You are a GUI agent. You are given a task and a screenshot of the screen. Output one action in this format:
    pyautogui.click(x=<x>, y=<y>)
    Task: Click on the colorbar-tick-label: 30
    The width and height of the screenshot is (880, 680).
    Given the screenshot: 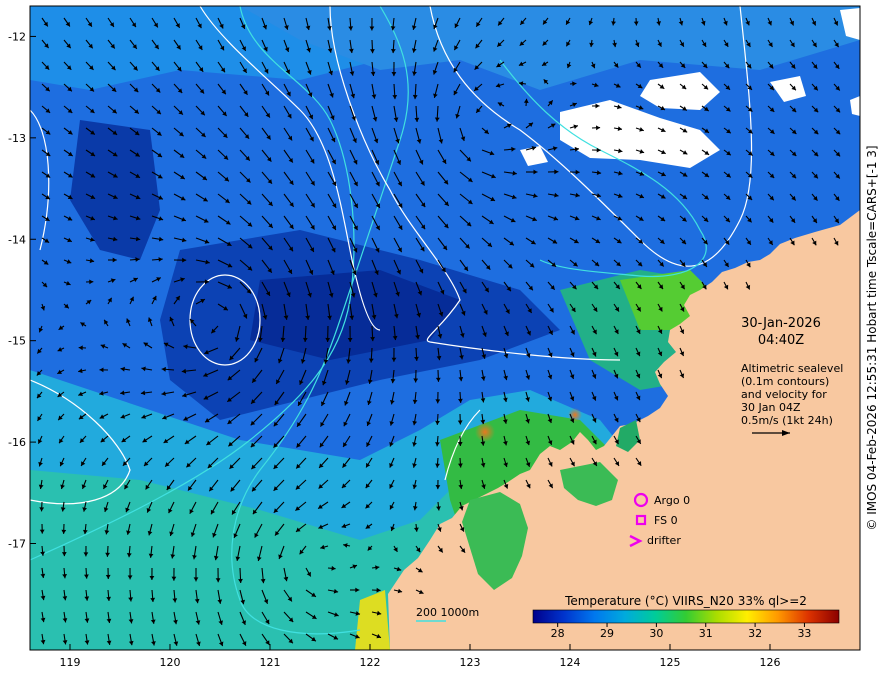 What is the action you would take?
    pyautogui.click(x=656, y=633)
    